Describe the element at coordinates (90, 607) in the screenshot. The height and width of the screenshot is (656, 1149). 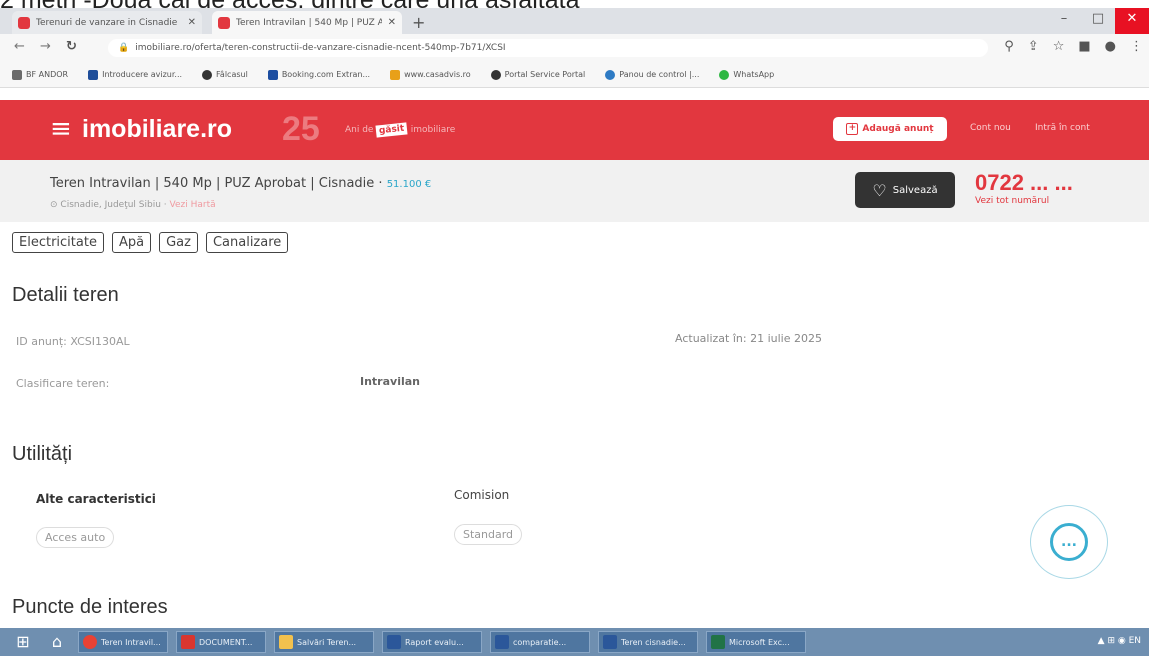
I see `points-of-interest-heading: Puncte de interes` at that location.